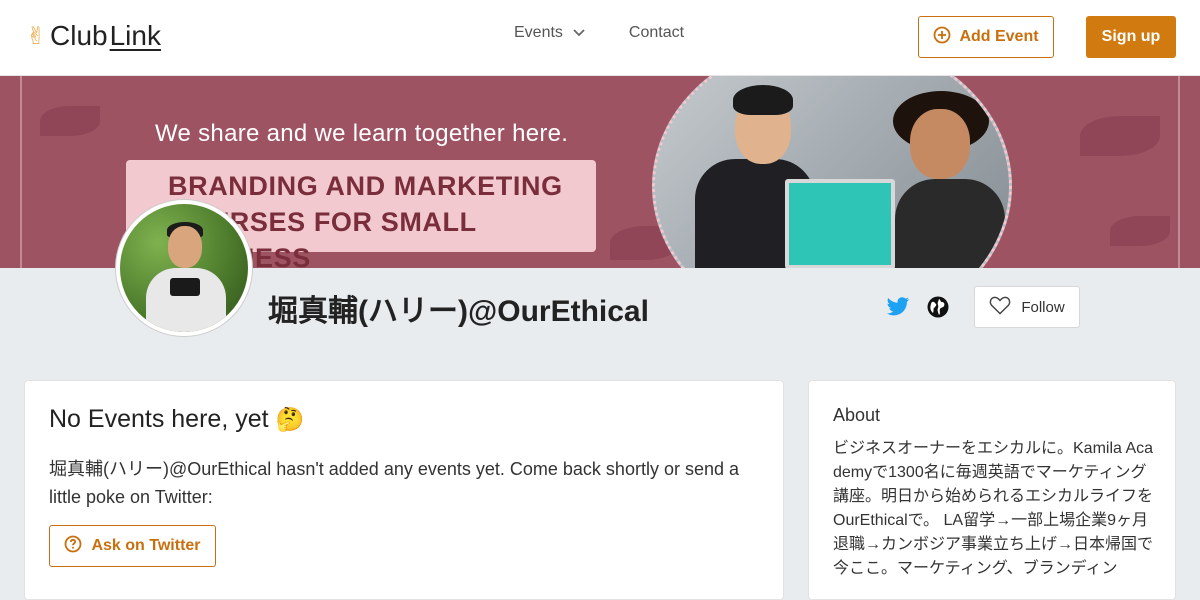  I want to click on clublink-logo: ✌ Club Link, so click(93, 36).